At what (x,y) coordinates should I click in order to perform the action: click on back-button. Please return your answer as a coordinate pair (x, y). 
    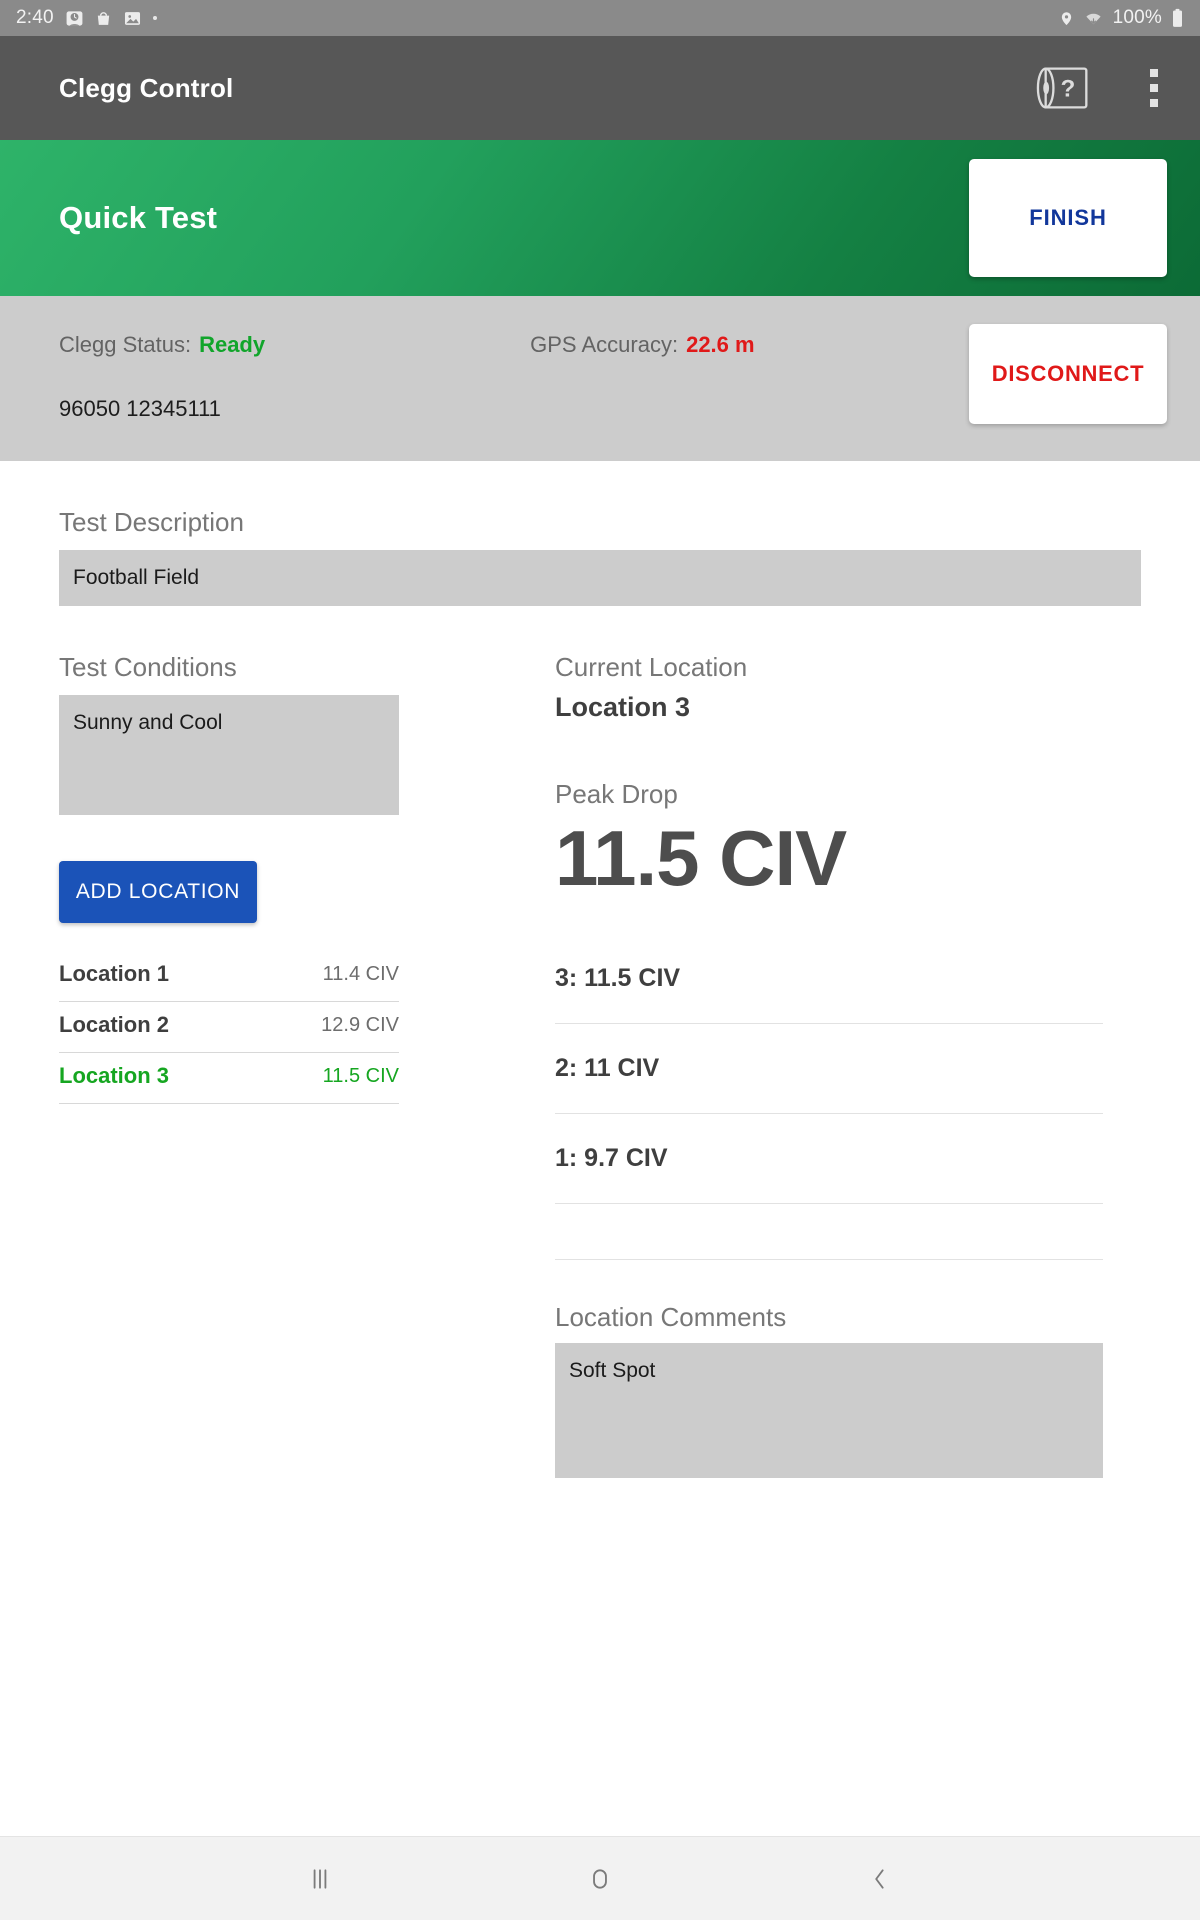
    Looking at the image, I should click on (880, 1879).